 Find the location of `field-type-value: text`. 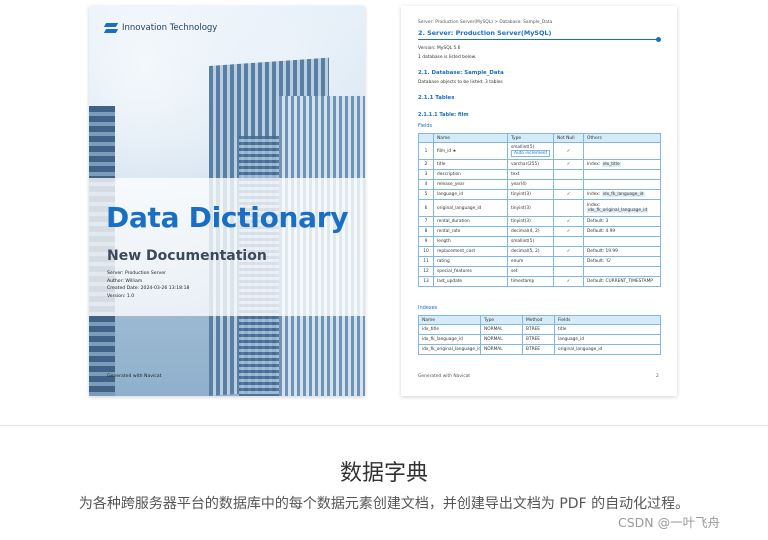

field-type-value: text is located at coordinates (515, 174).